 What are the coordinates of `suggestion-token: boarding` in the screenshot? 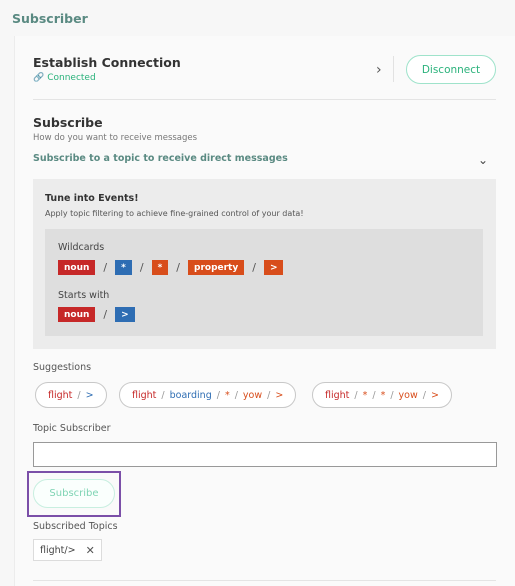 It's located at (190, 395).